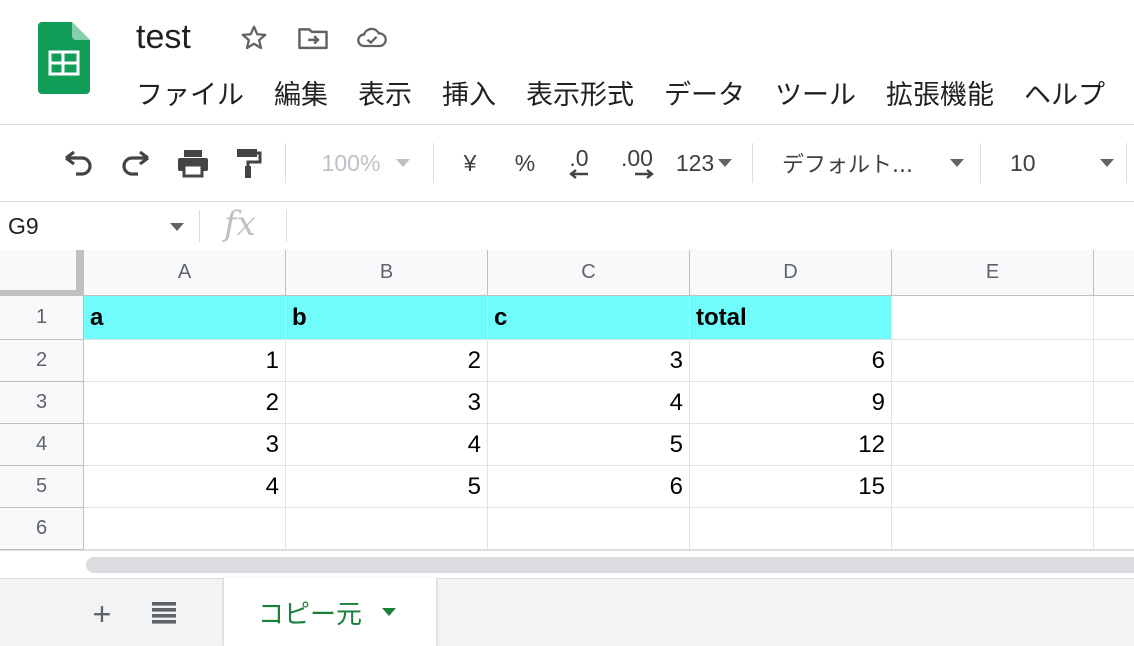 This screenshot has height=646, width=1134. What do you see at coordinates (1114, 361) in the screenshot?
I see `cell-f2` at bounding box center [1114, 361].